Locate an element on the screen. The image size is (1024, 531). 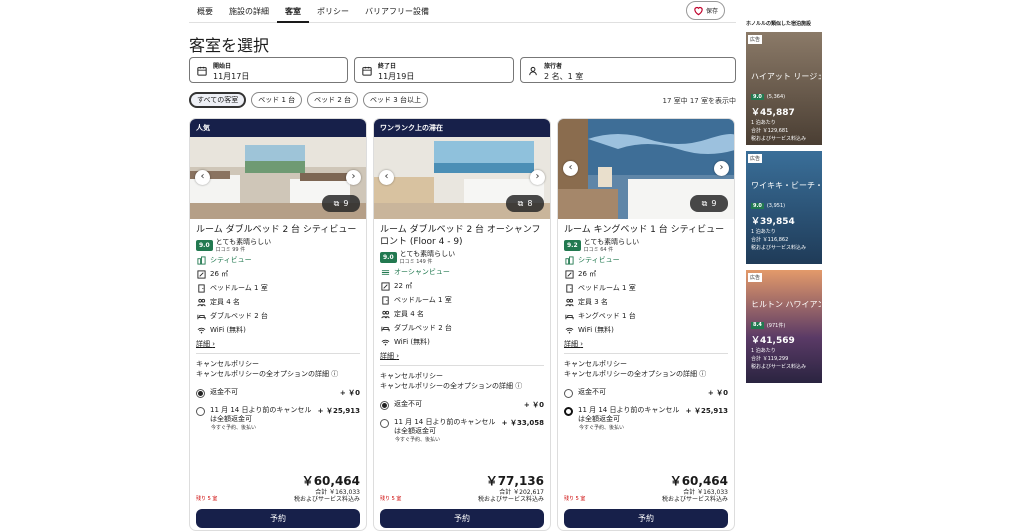
door-icon is located at coordinates (385, 300).